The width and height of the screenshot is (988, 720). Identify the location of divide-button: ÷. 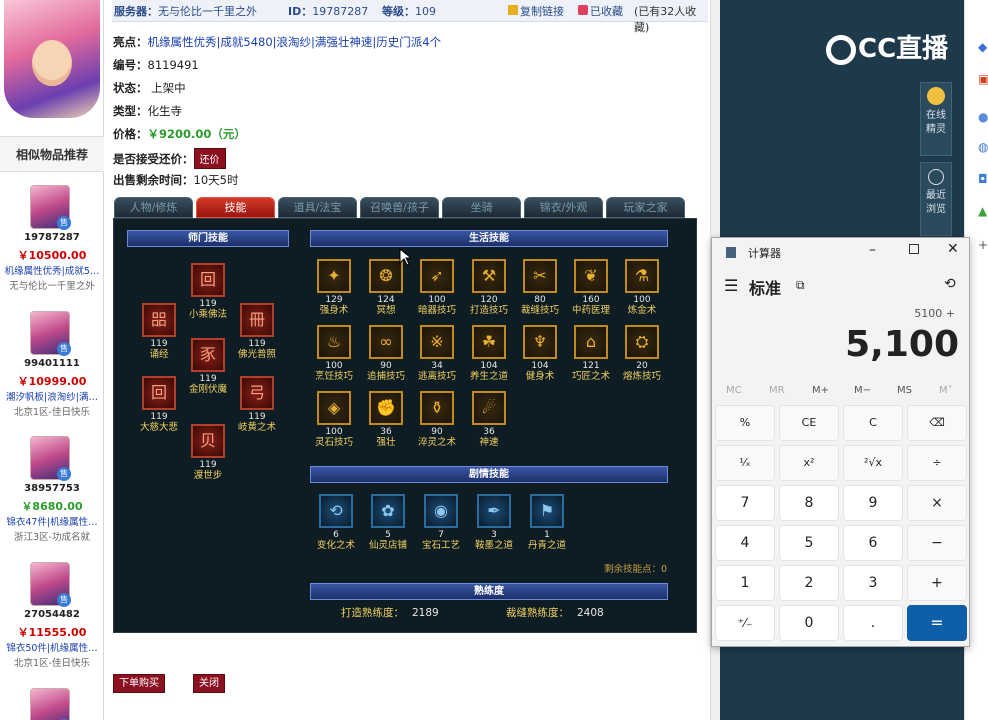
(937, 463).